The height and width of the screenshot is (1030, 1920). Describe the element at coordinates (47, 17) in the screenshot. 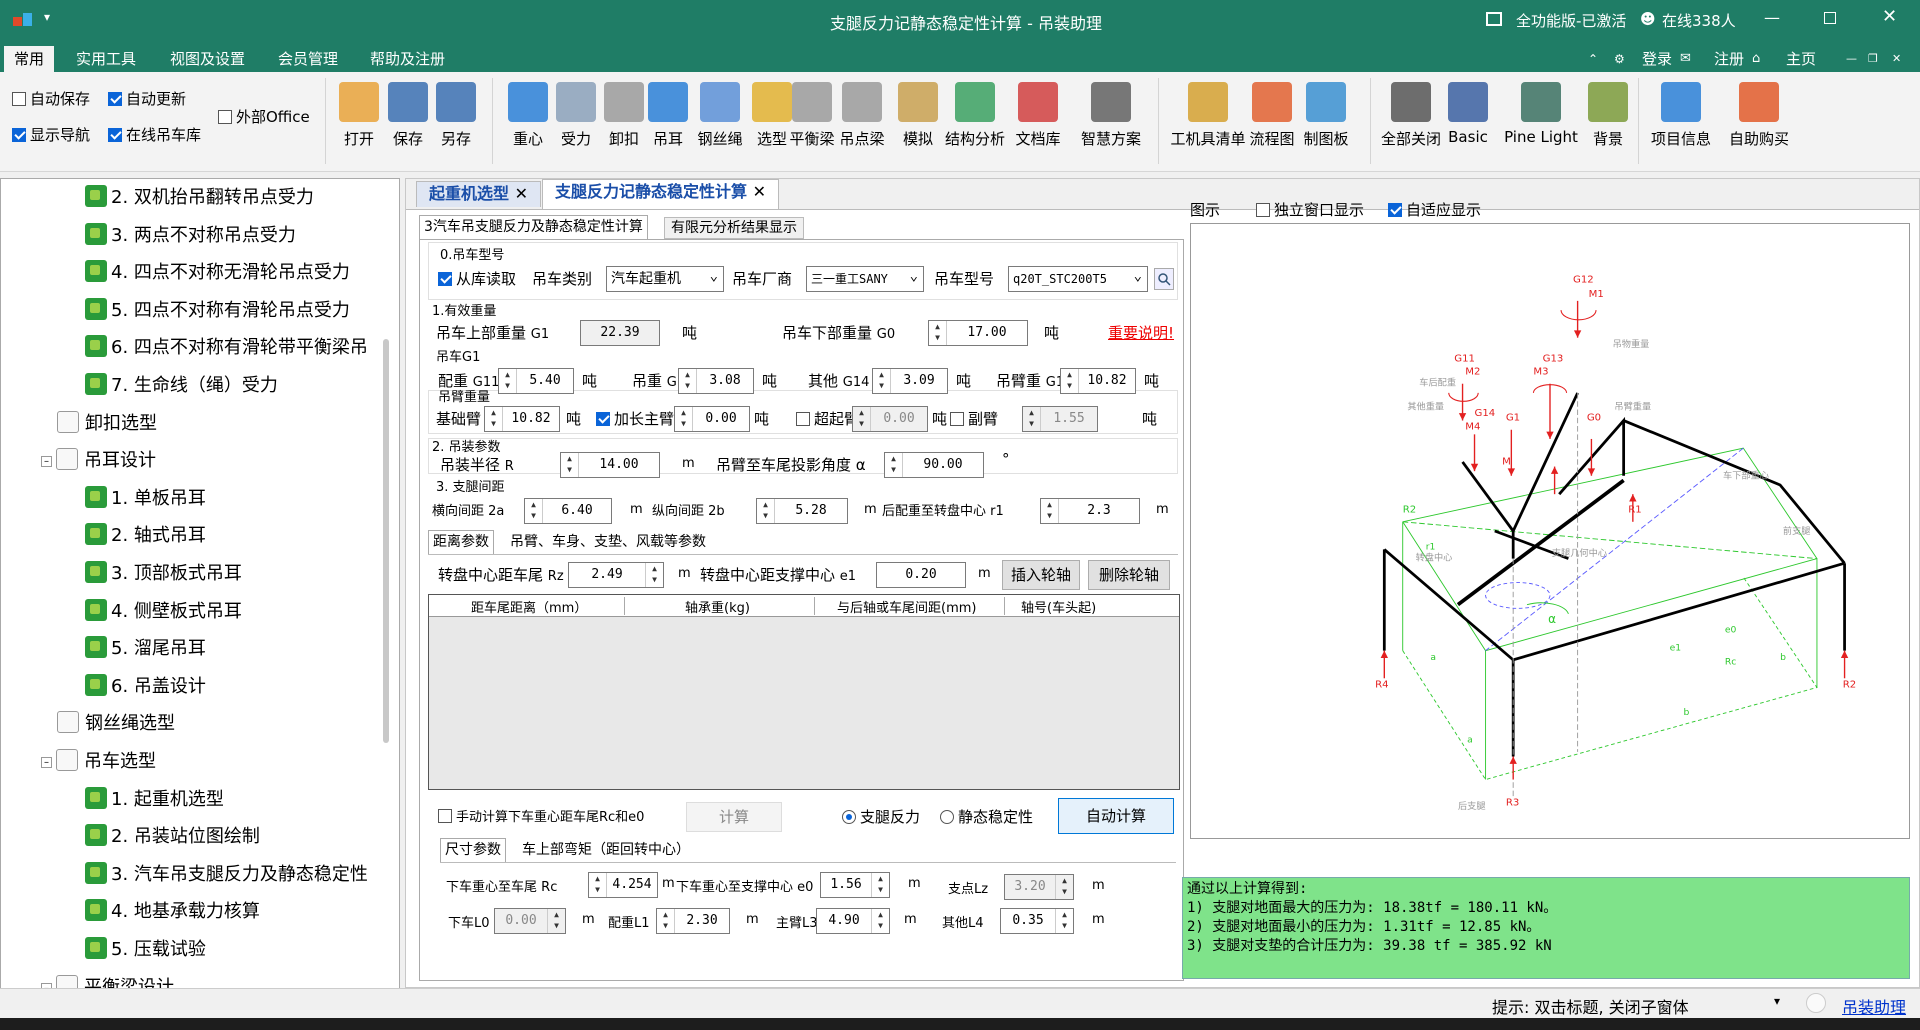

I see `quick-access-dropdown-icon: ▾` at that location.